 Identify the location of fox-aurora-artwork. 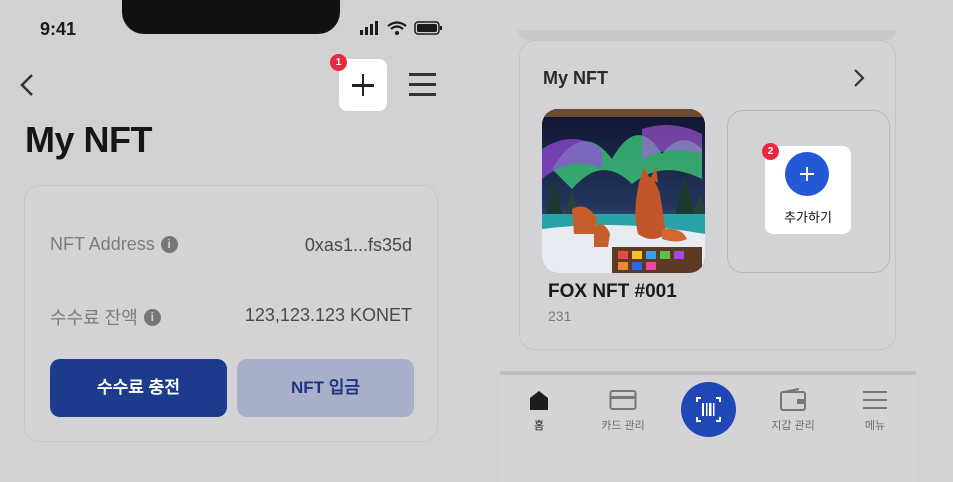
(623, 191).